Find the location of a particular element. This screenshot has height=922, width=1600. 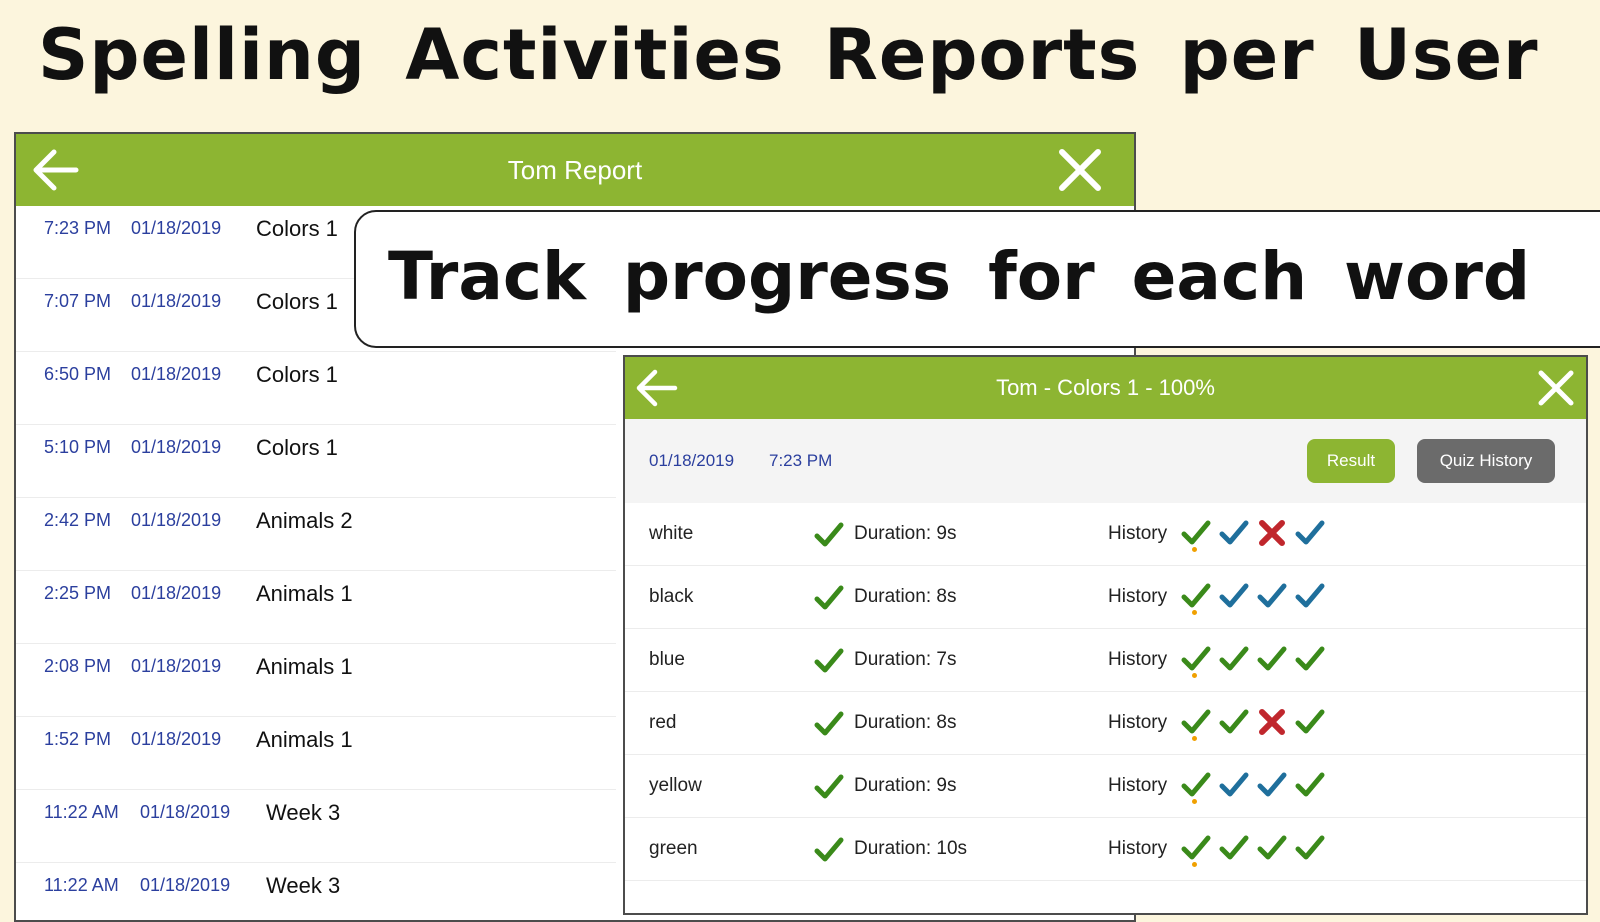

report-row: 2:42 PM 01/18/2019 Animals 2 is located at coordinates (316, 534).